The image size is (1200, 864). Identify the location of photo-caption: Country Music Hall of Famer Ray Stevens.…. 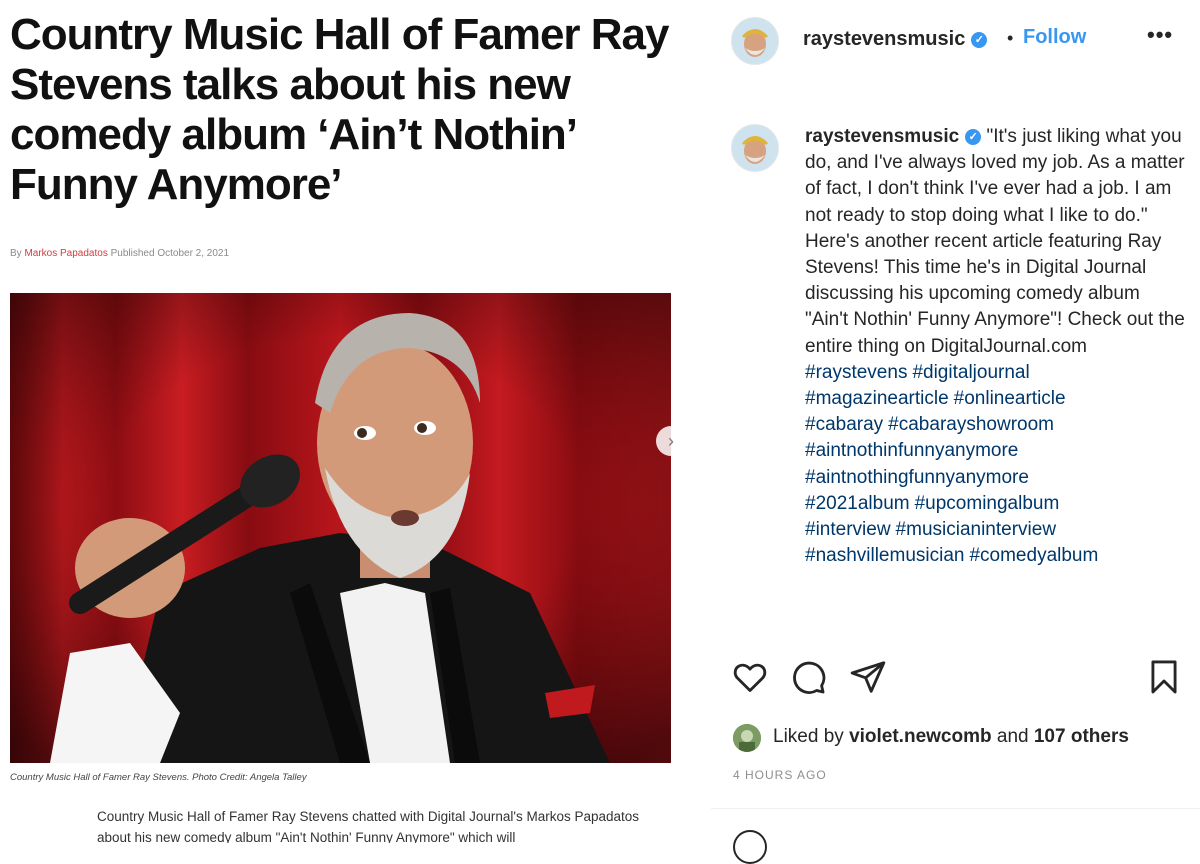
(158, 777).